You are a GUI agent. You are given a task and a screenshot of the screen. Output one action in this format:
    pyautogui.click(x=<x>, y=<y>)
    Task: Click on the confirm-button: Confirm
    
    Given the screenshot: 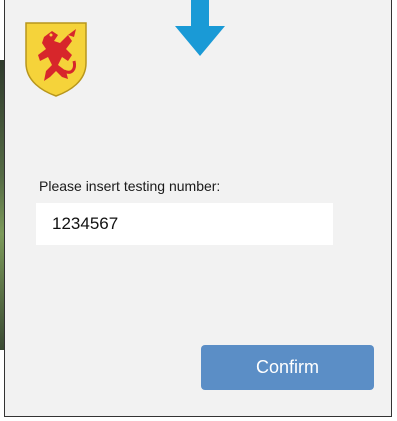 What is the action you would take?
    pyautogui.click(x=287, y=367)
    